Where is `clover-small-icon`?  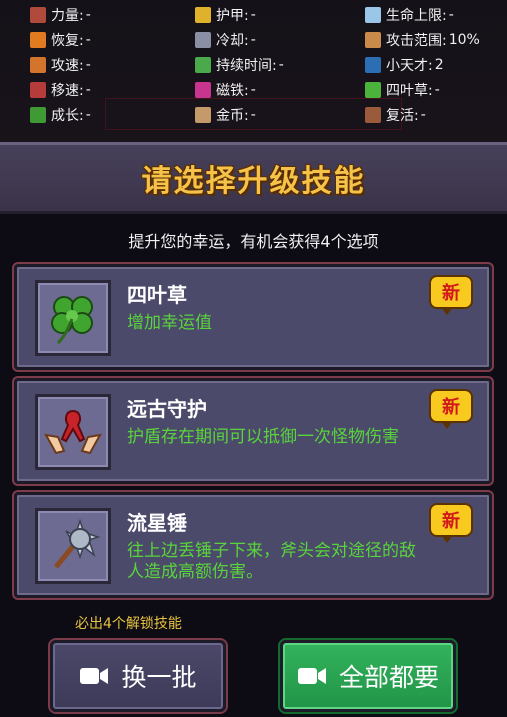
clover-small-icon is located at coordinates (373, 90).